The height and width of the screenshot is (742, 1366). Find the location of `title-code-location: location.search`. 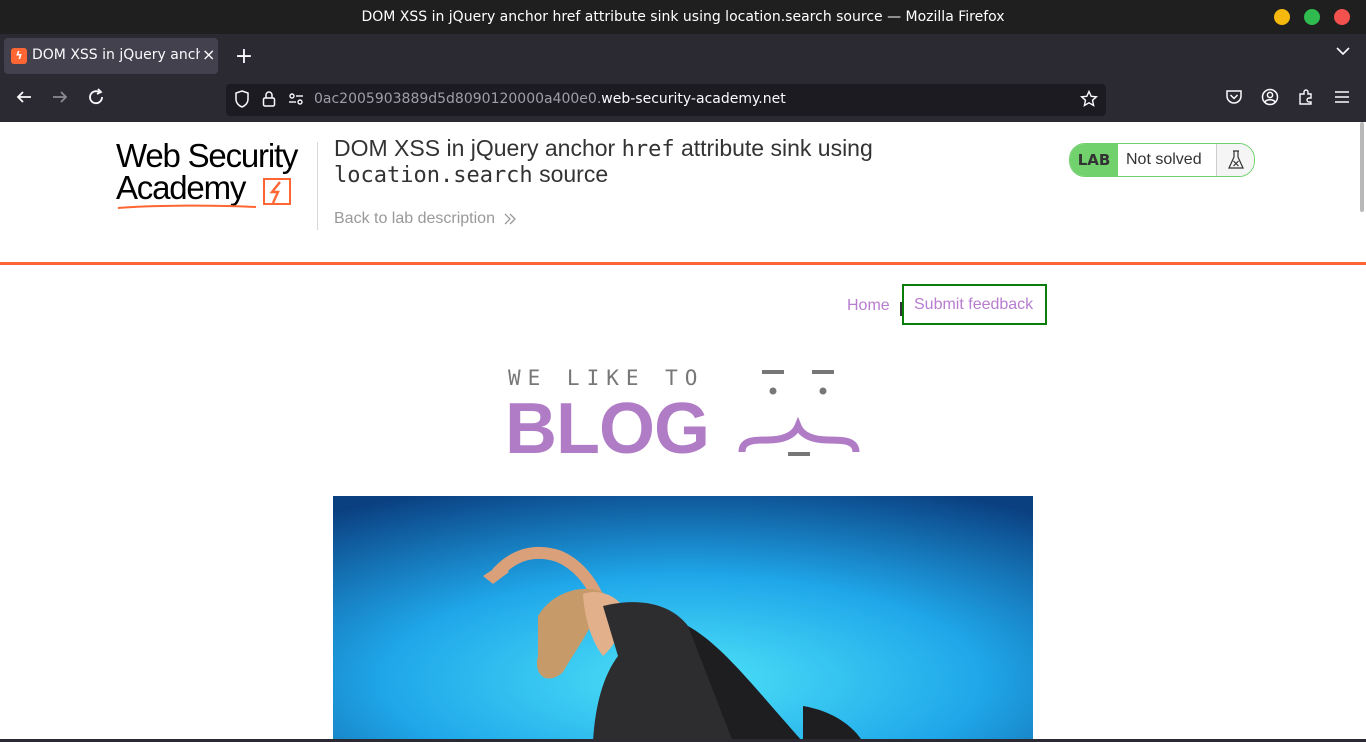

title-code-location: location.search is located at coordinates (433, 175).